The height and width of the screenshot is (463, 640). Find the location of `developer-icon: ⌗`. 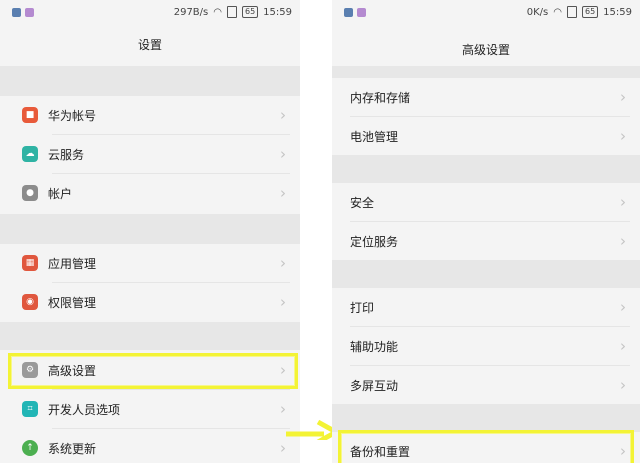

developer-icon: ⌗ is located at coordinates (30, 409).